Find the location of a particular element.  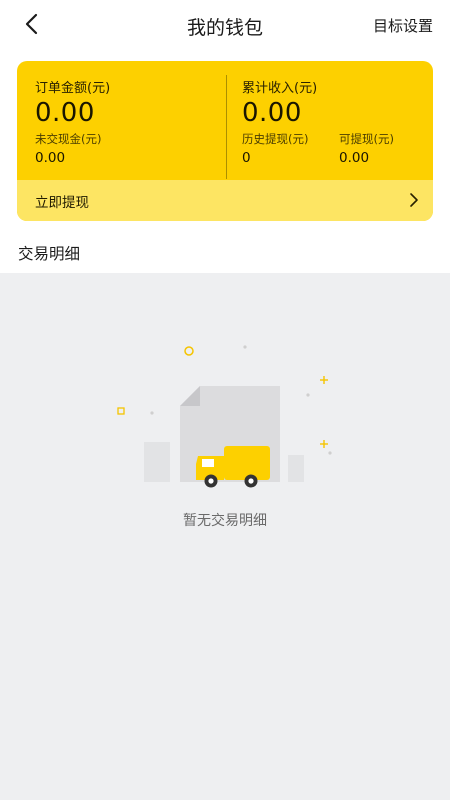

page-title: 我的钱包 is located at coordinates (224, 27).